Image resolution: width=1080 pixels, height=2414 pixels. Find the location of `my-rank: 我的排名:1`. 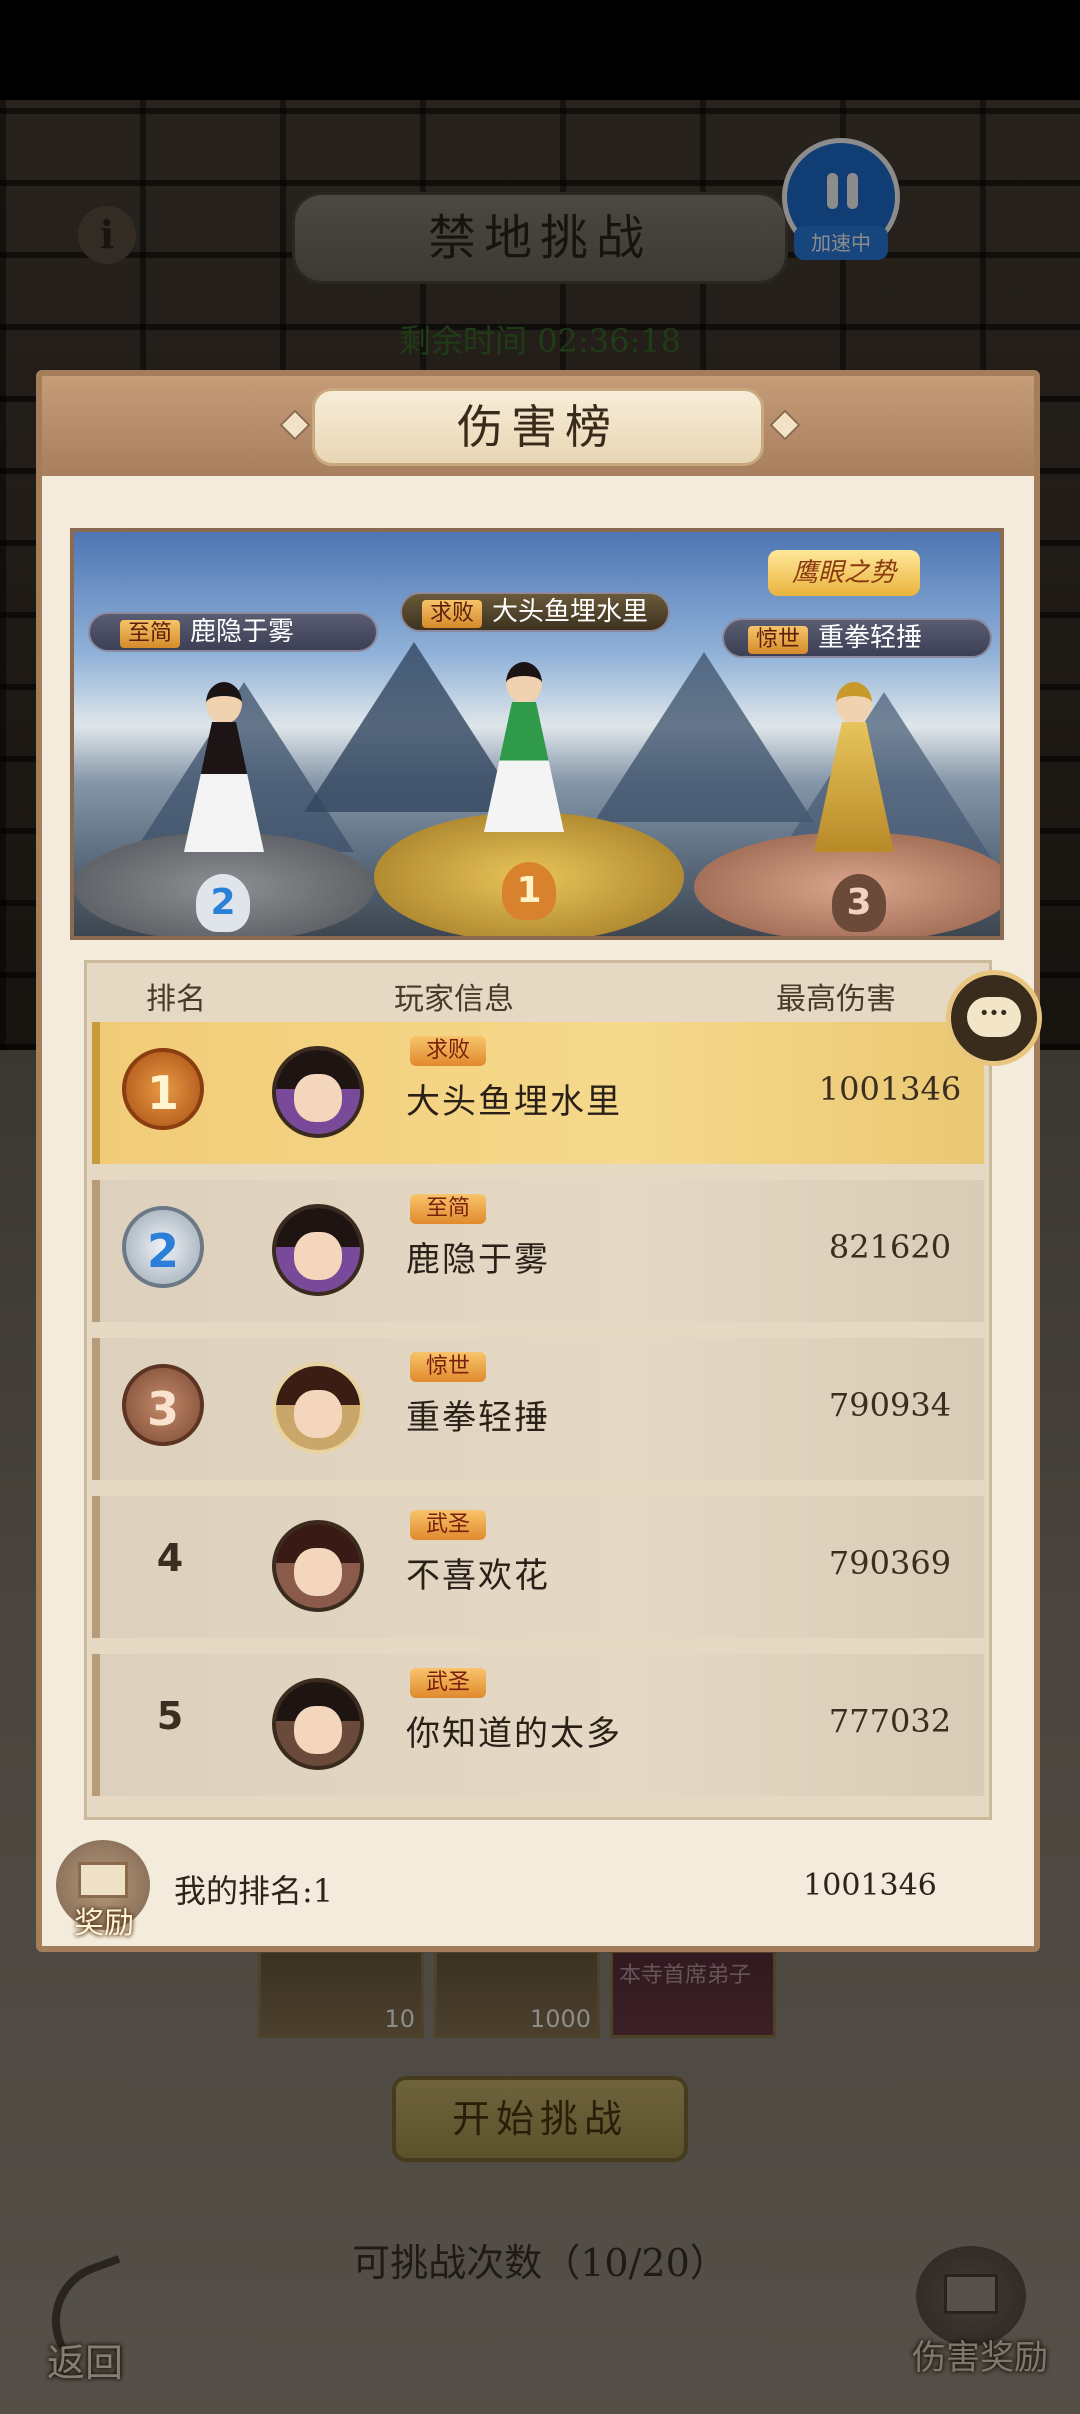

my-rank: 我的排名:1 is located at coordinates (254, 1891).